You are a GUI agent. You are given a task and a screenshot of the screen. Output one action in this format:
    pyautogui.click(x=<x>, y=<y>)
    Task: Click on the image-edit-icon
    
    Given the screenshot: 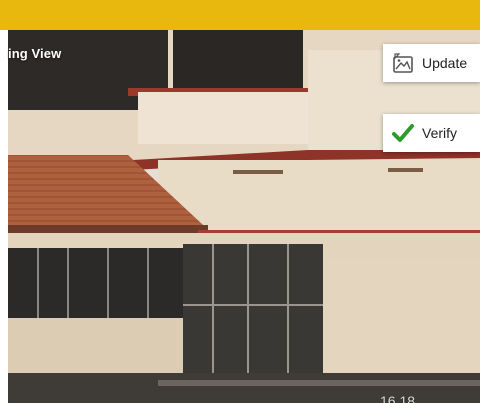 What is the action you would take?
    pyautogui.click(x=403, y=63)
    